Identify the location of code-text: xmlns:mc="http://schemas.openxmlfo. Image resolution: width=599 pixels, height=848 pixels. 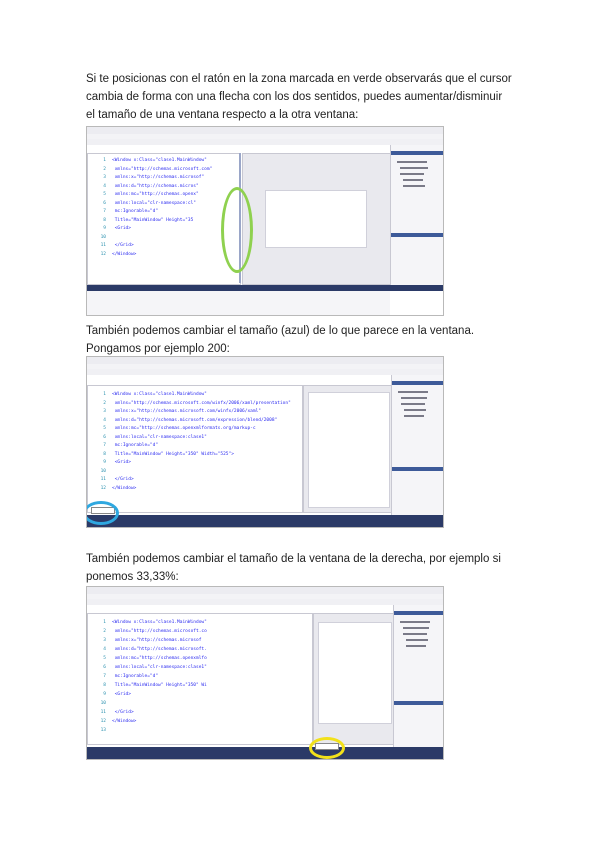
(159, 658).